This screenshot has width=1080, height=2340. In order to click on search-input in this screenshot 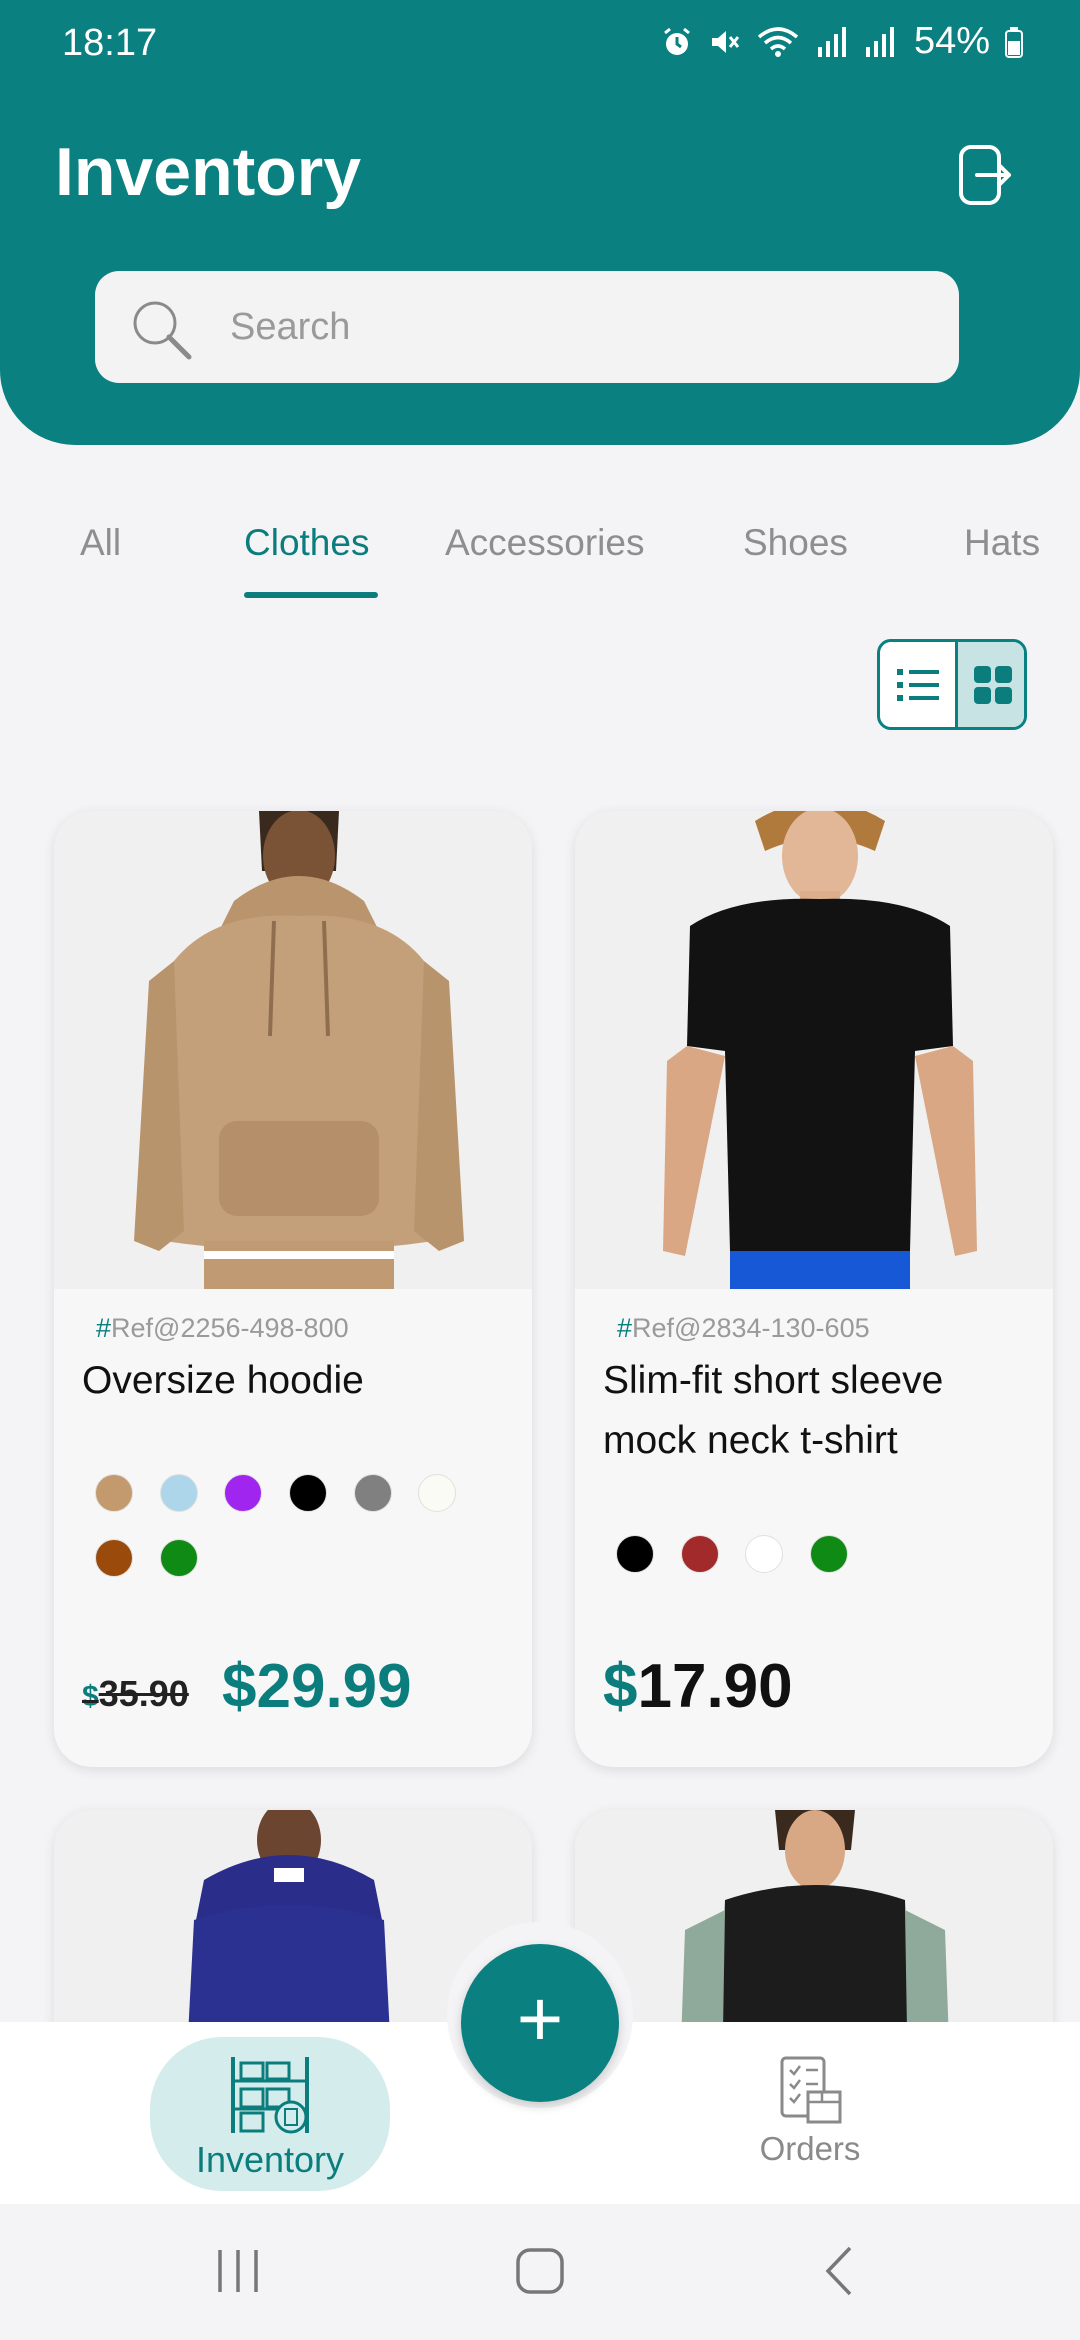, I will do `click(570, 327)`.